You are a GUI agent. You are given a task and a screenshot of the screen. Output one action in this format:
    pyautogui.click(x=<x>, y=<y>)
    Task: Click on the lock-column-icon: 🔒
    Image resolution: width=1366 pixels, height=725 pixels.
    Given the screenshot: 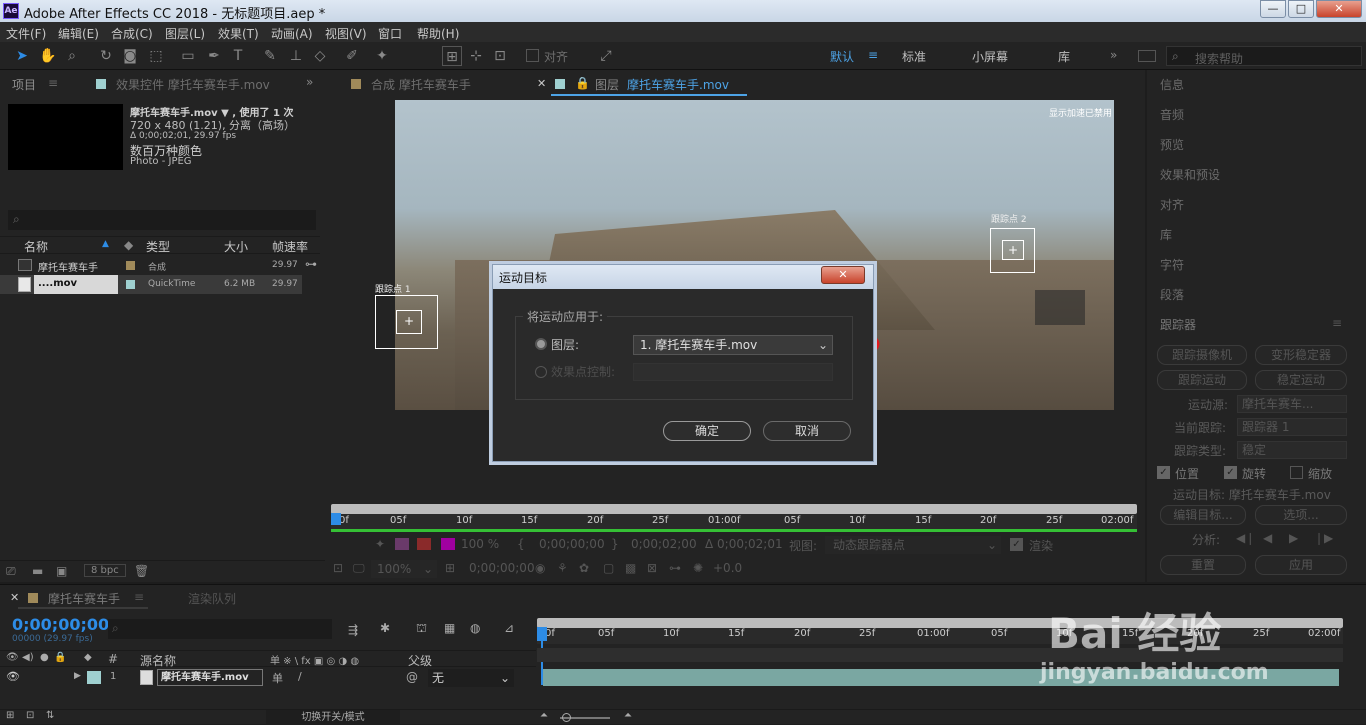 What is the action you would take?
    pyautogui.click(x=60, y=657)
    